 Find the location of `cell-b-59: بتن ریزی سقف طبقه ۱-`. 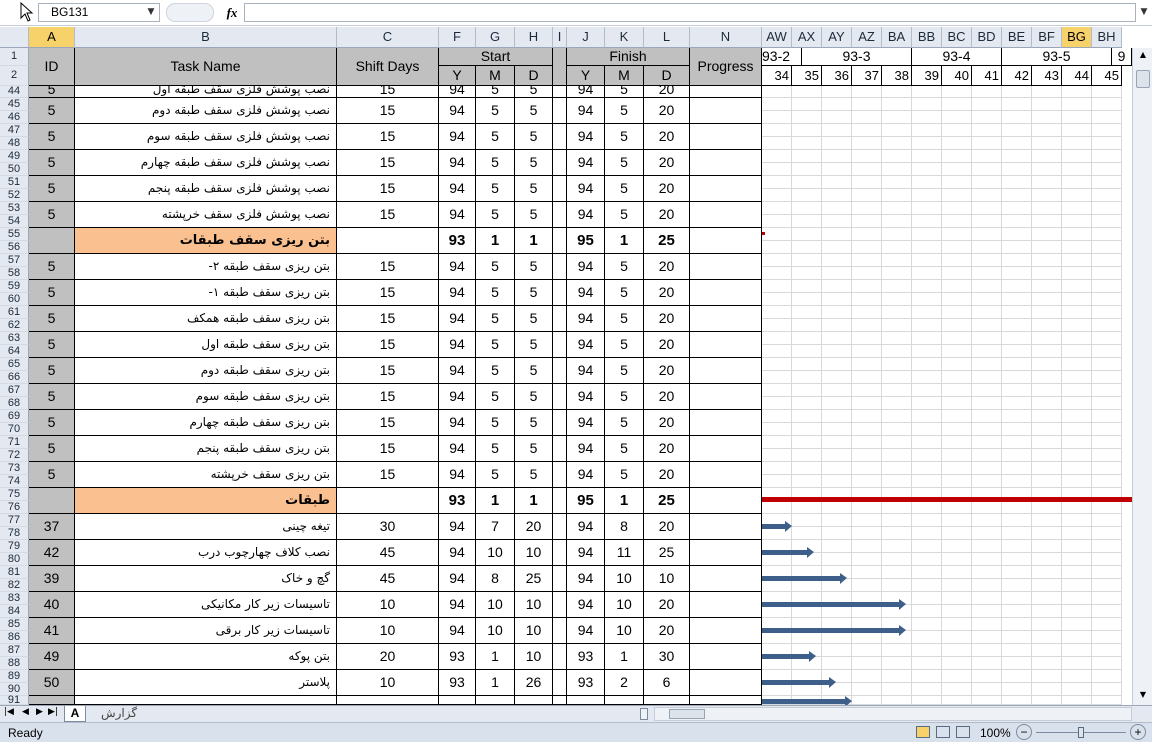

cell-b-59: بتن ریزی سقف طبقه ۱- is located at coordinates (206, 293).